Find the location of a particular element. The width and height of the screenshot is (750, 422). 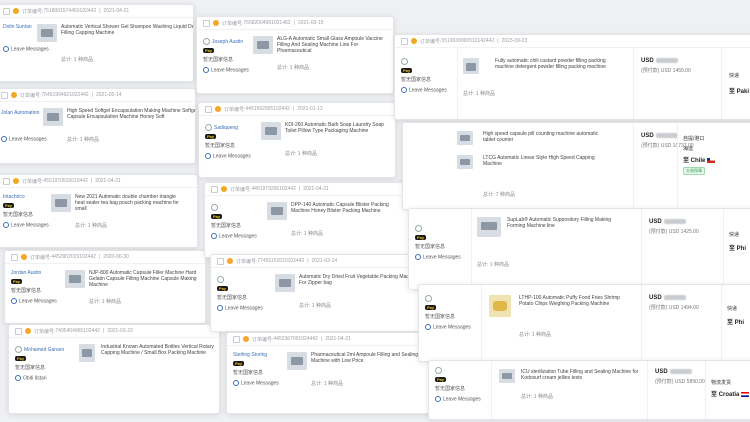

trade-assurance-badge: 交易保障 is located at coordinates (694, 171).